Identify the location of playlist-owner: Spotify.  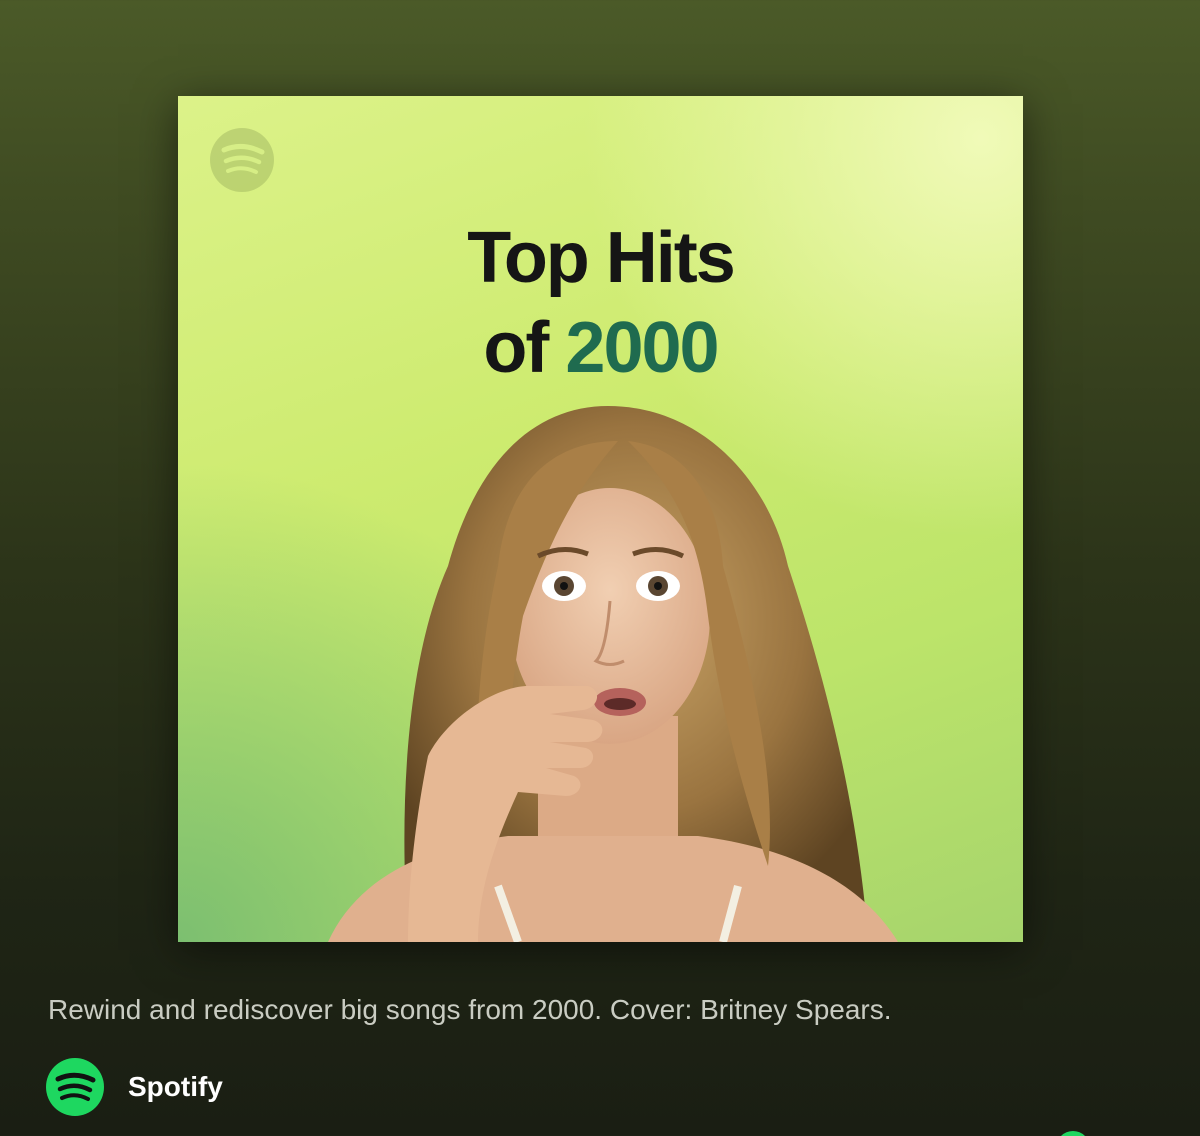
(134, 1087).